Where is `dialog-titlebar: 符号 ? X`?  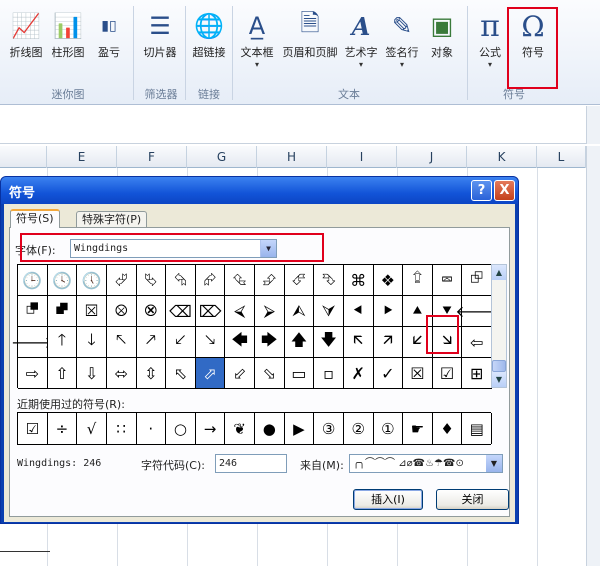
dialog-titlebar: 符号 ? X is located at coordinates (259, 190).